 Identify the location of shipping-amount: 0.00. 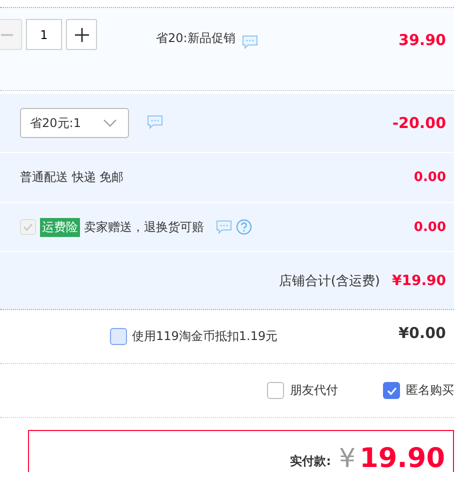
(430, 177).